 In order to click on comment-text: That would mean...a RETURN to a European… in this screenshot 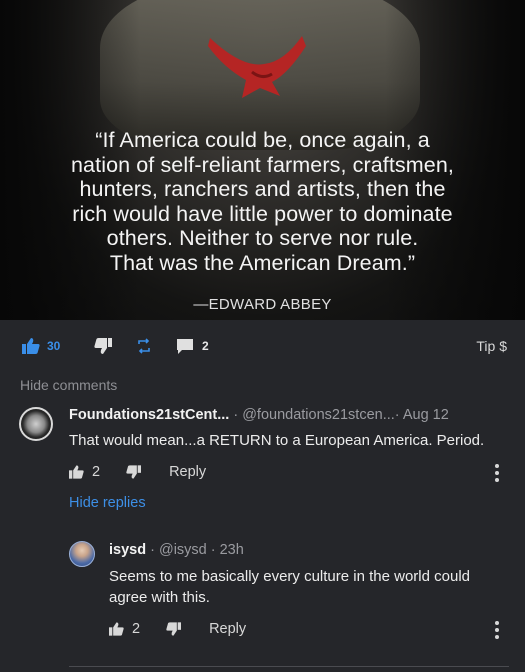, I will do `click(277, 440)`.